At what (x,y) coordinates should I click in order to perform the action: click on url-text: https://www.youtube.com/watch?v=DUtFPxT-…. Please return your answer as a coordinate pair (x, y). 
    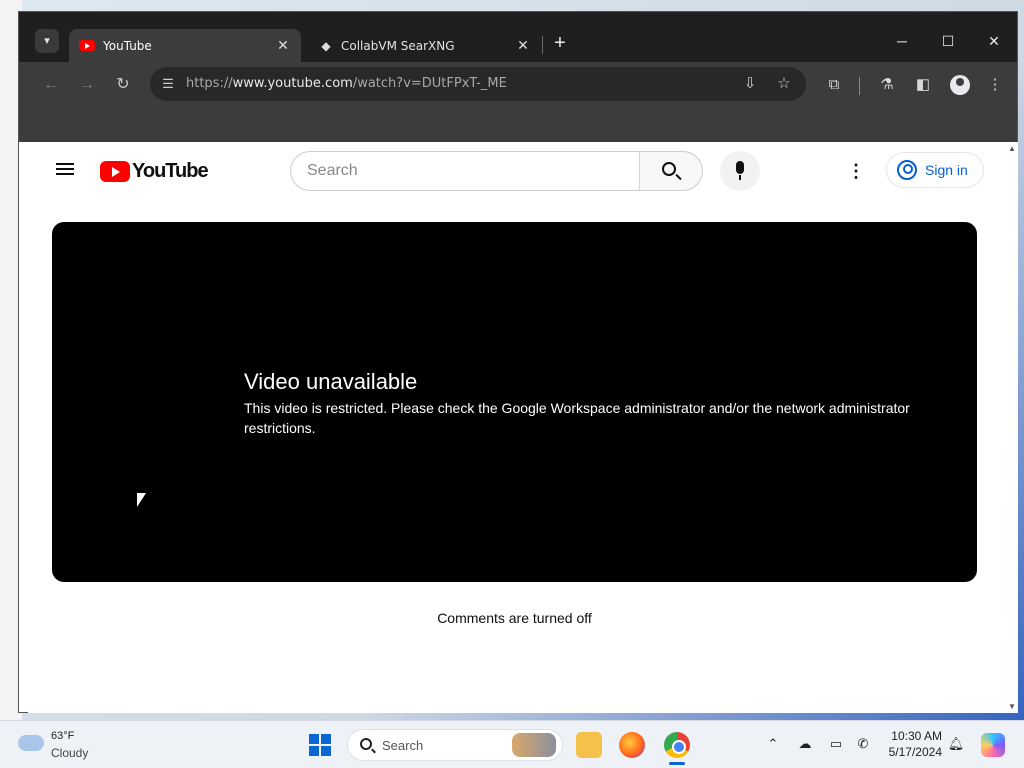
    Looking at the image, I should click on (346, 83).